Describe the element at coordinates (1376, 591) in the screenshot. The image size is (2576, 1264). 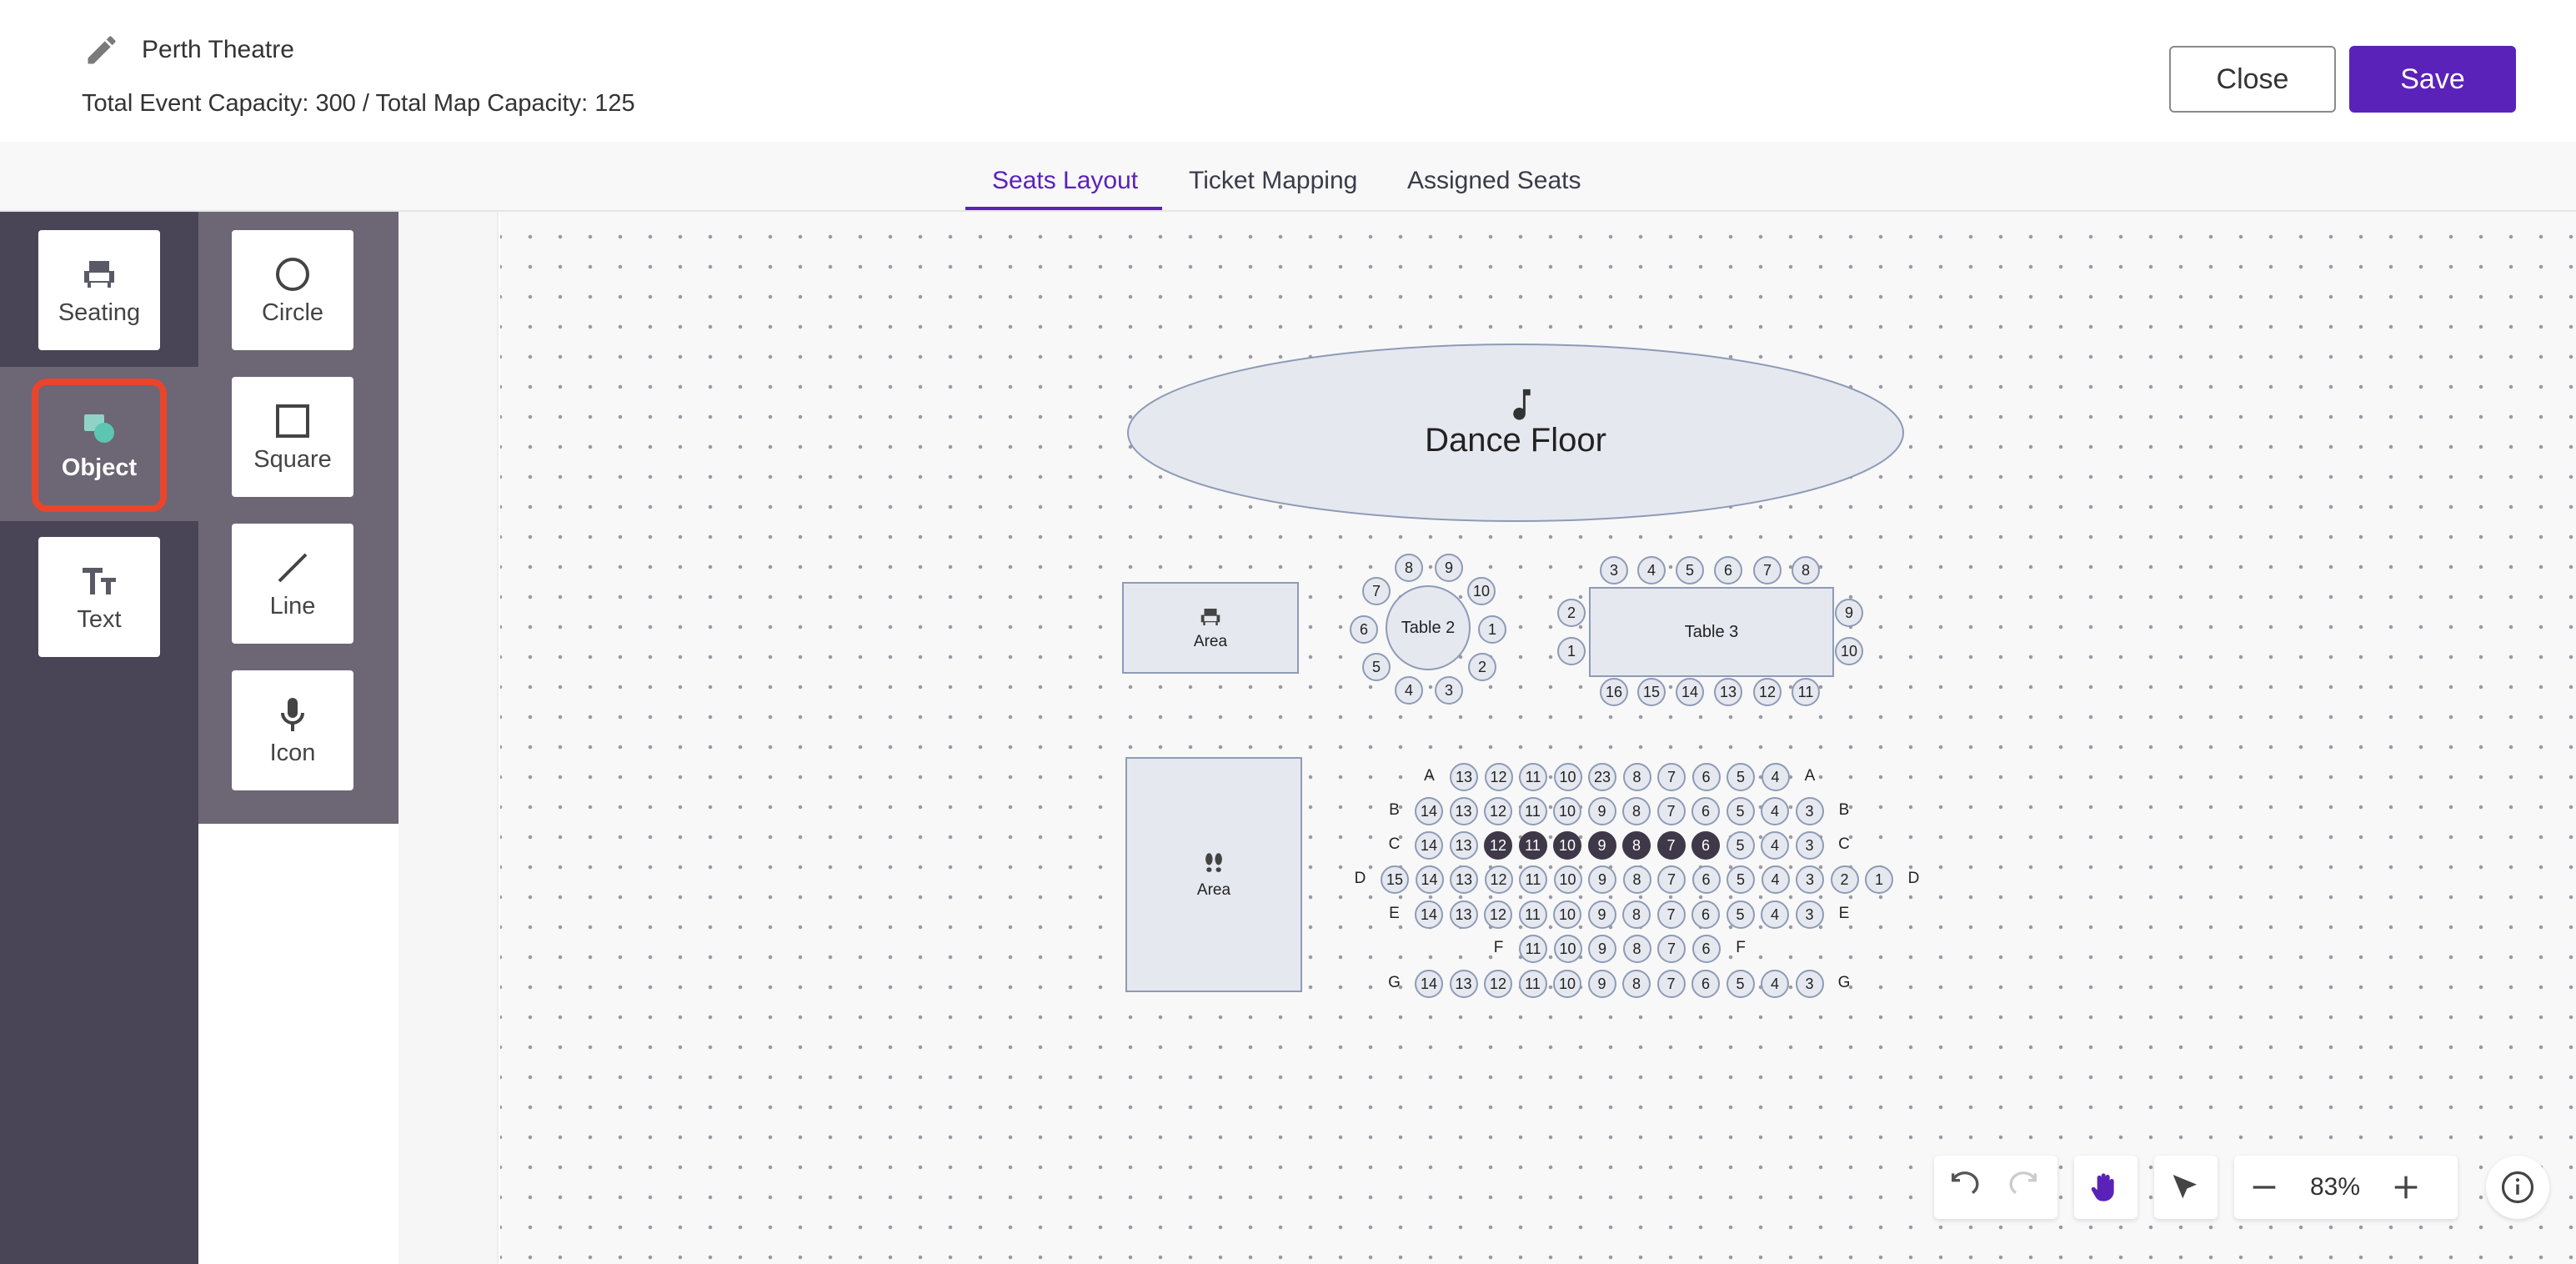
I see `table-2-seat: 7` at that location.